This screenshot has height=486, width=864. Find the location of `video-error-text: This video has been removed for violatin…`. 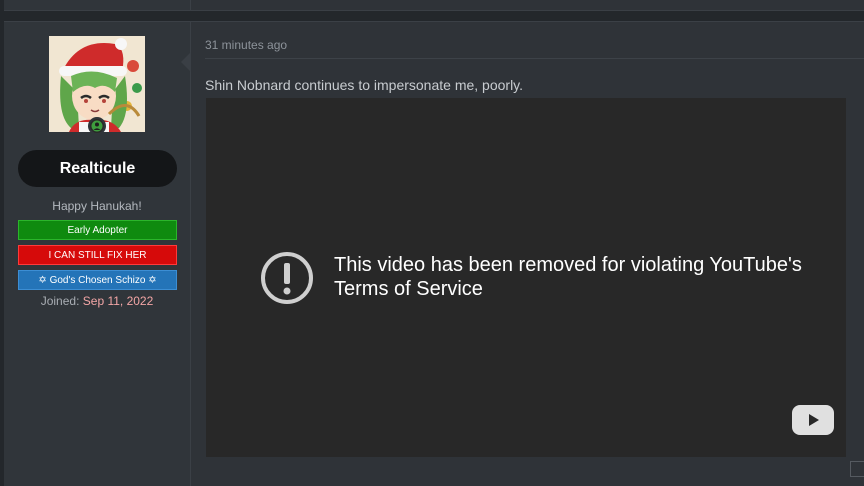

video-error-text: This video has been removed for violatin… is located at coordinates (568, 277).